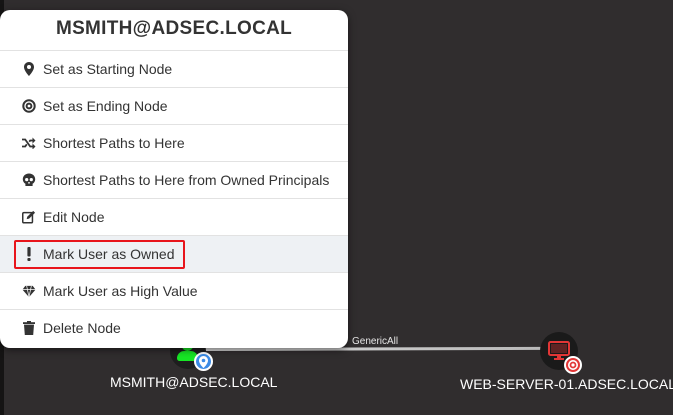  What do you see at coordinates (29, 291) in the screenshot?
I see `gem-icon` at bounding box center [29, 291].